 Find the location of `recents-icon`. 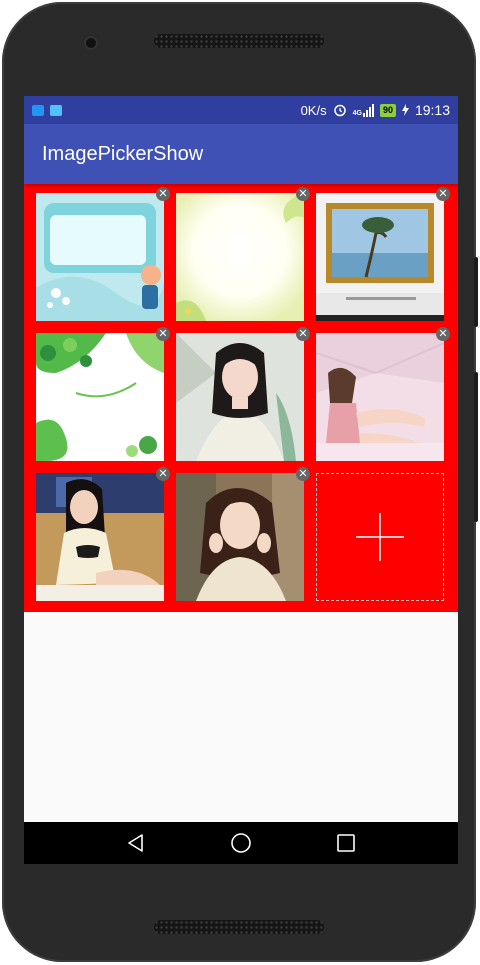

recents-icon is located at coordinates (345, 843).